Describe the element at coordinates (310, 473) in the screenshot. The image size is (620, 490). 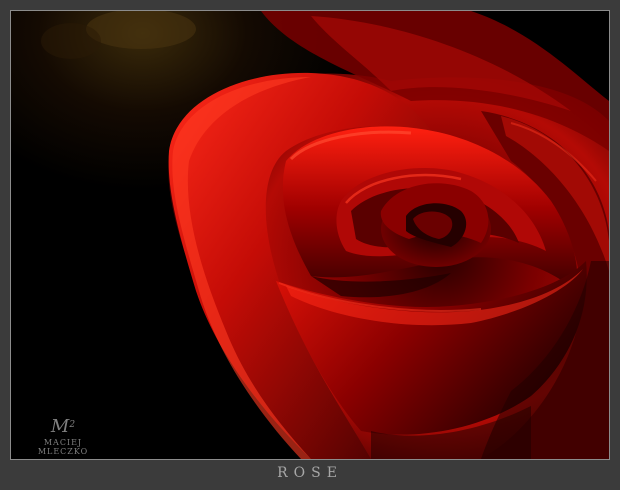
I see `photo-caption: ROSE` at that location.